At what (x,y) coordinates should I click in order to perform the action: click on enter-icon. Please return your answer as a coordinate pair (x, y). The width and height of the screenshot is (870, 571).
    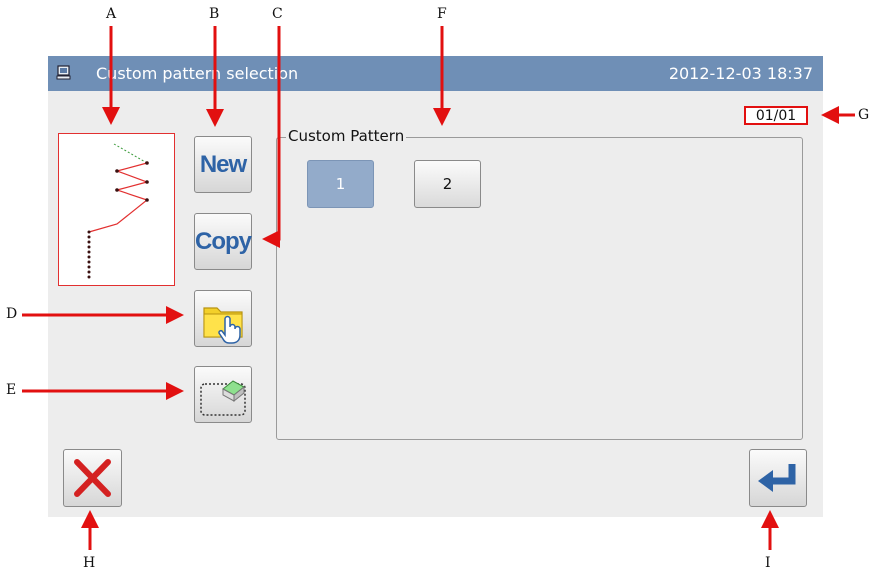
    Looking at the image, I should click on (777, 478).